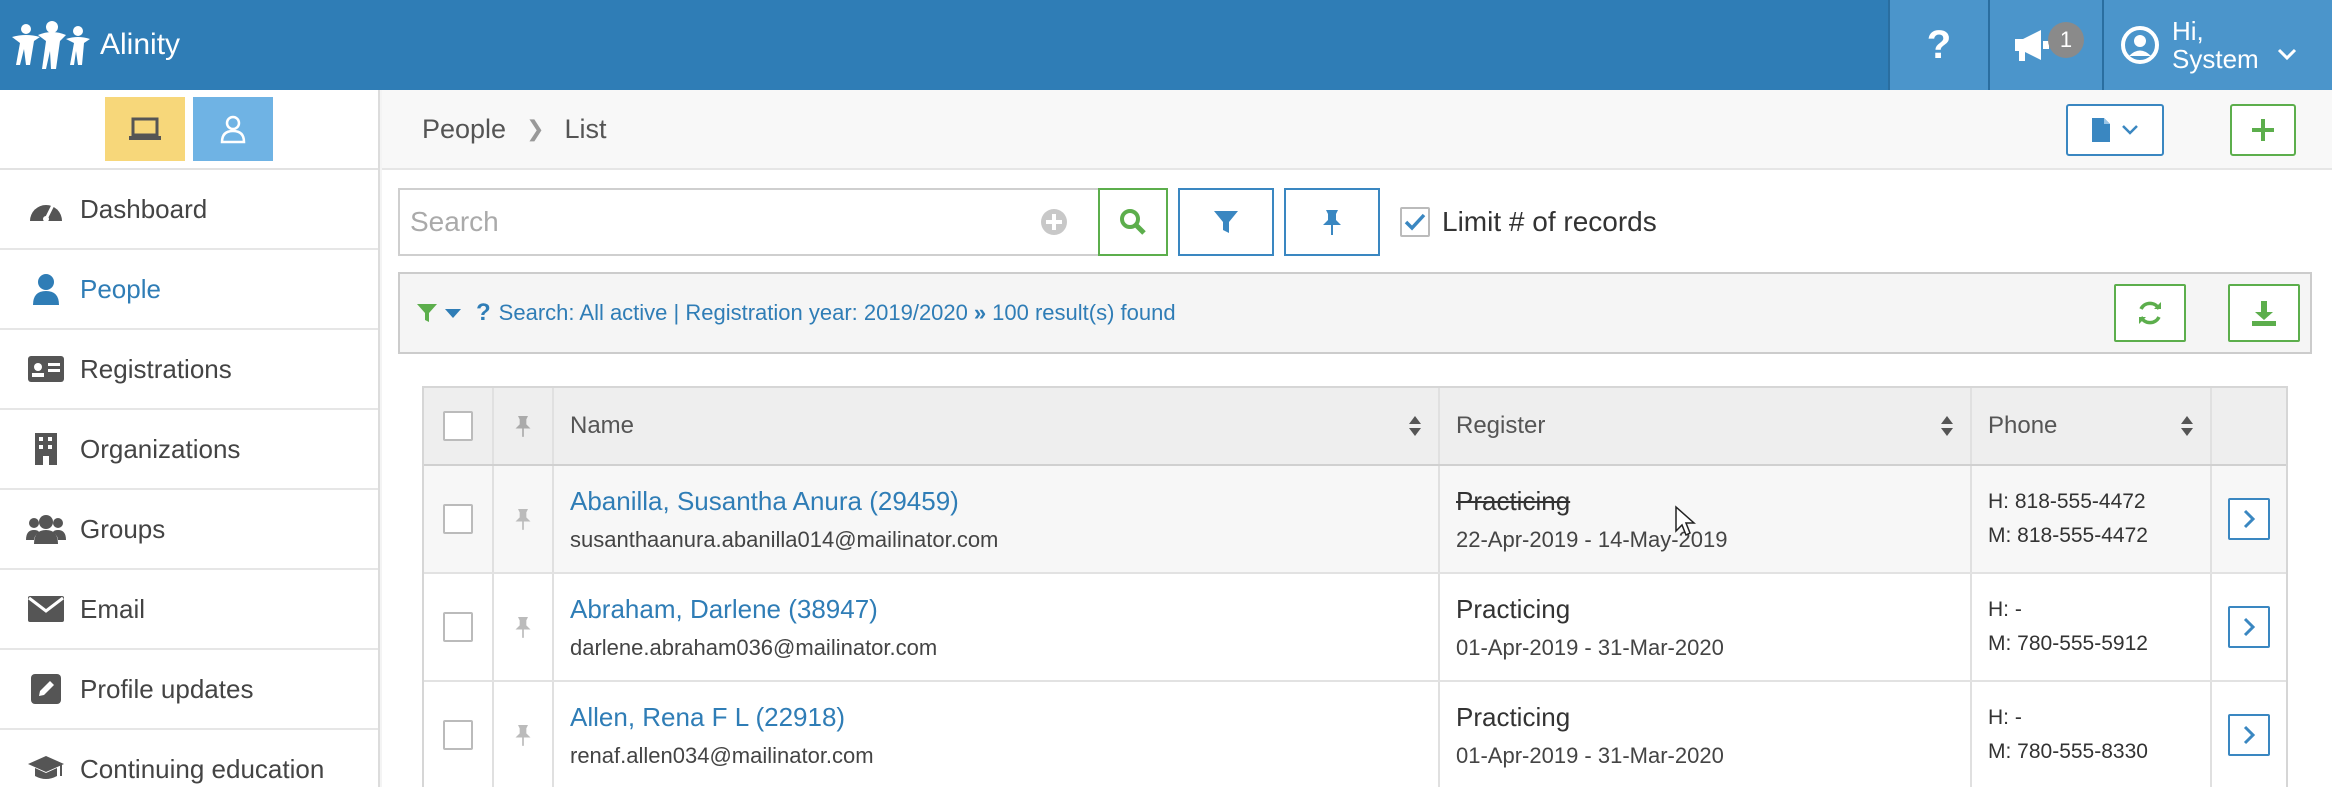  I want to click on search-input, so click(720, 222).